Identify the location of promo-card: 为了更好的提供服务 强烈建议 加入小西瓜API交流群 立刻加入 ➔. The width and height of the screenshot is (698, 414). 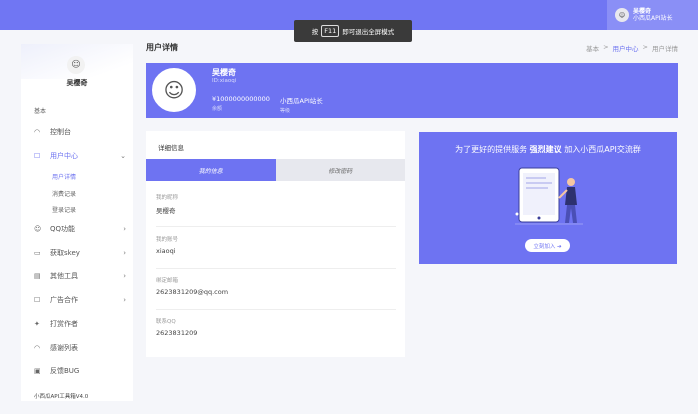
(548, 198).